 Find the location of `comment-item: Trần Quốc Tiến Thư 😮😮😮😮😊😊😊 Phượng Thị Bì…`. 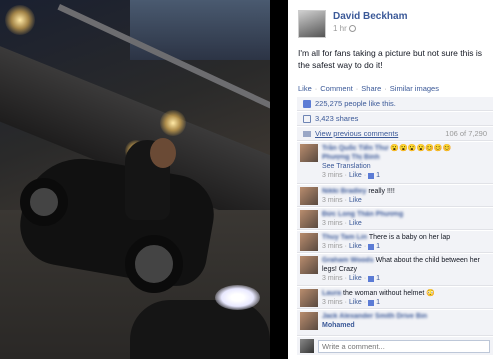

comment-item: Trần Quốc Tiến Thư 😮😮😮😮😊😊😊 Phượng Thị Bì… is located at coordinates (395, 163).